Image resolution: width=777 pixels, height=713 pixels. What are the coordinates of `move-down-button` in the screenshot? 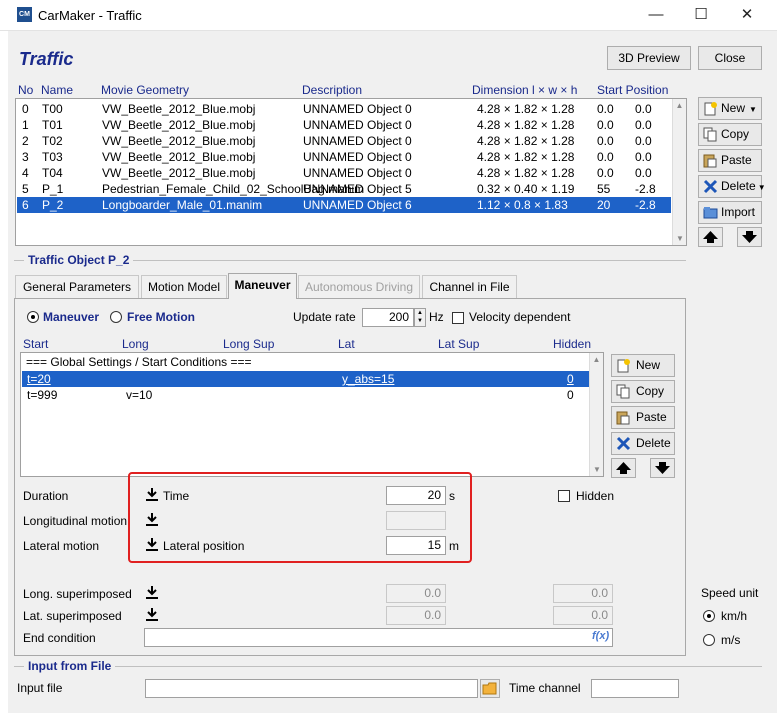 It's located at (749, 237).